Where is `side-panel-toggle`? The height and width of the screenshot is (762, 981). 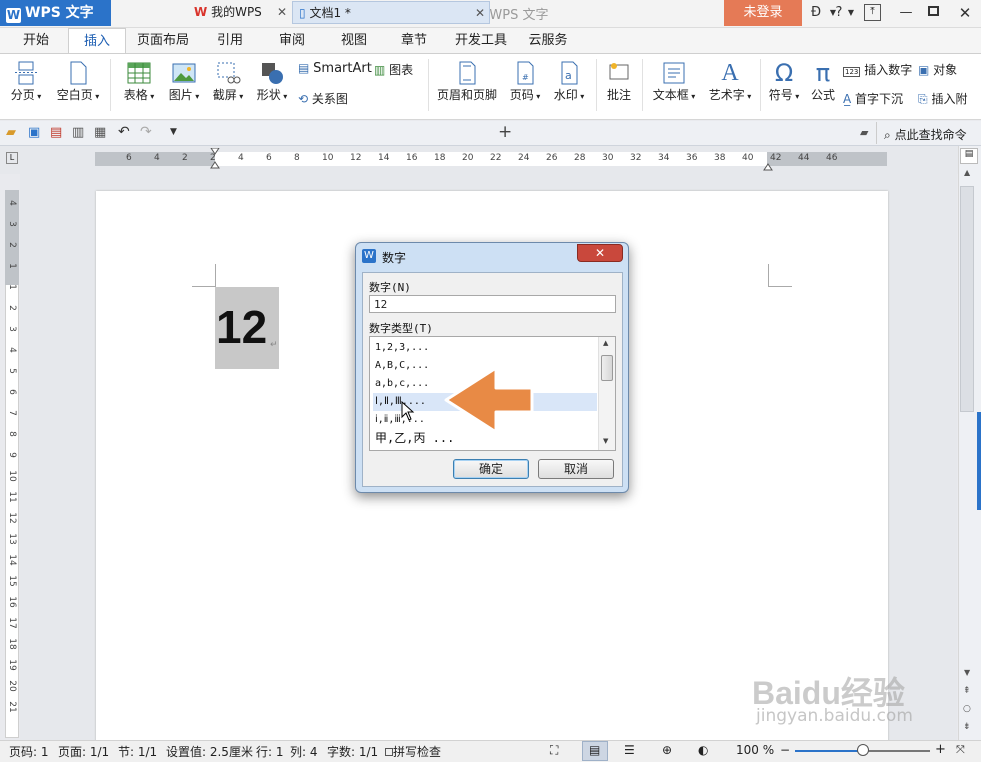
side-panel-toggle is located at coordinates (979, 461).